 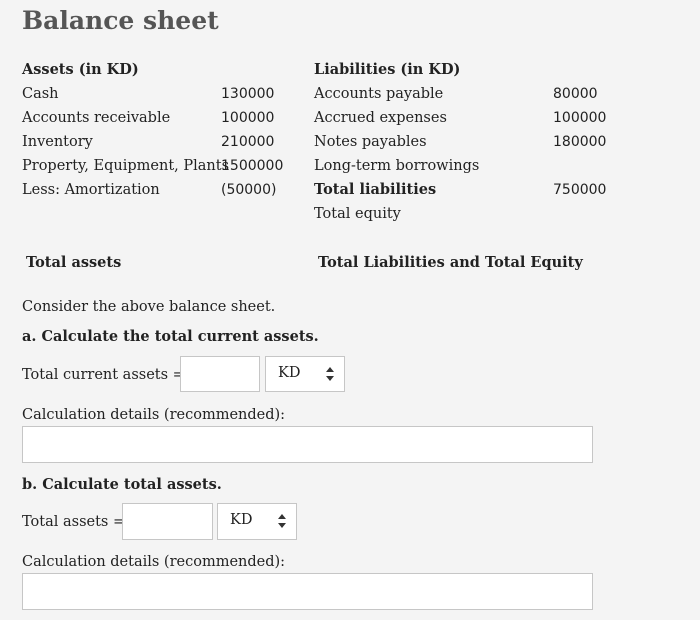 What do you see at coordinates (154, 415) in the screenshot?
I see `part-a-details-label: Calculation details (recommended):` at bounding box center [154, 415].